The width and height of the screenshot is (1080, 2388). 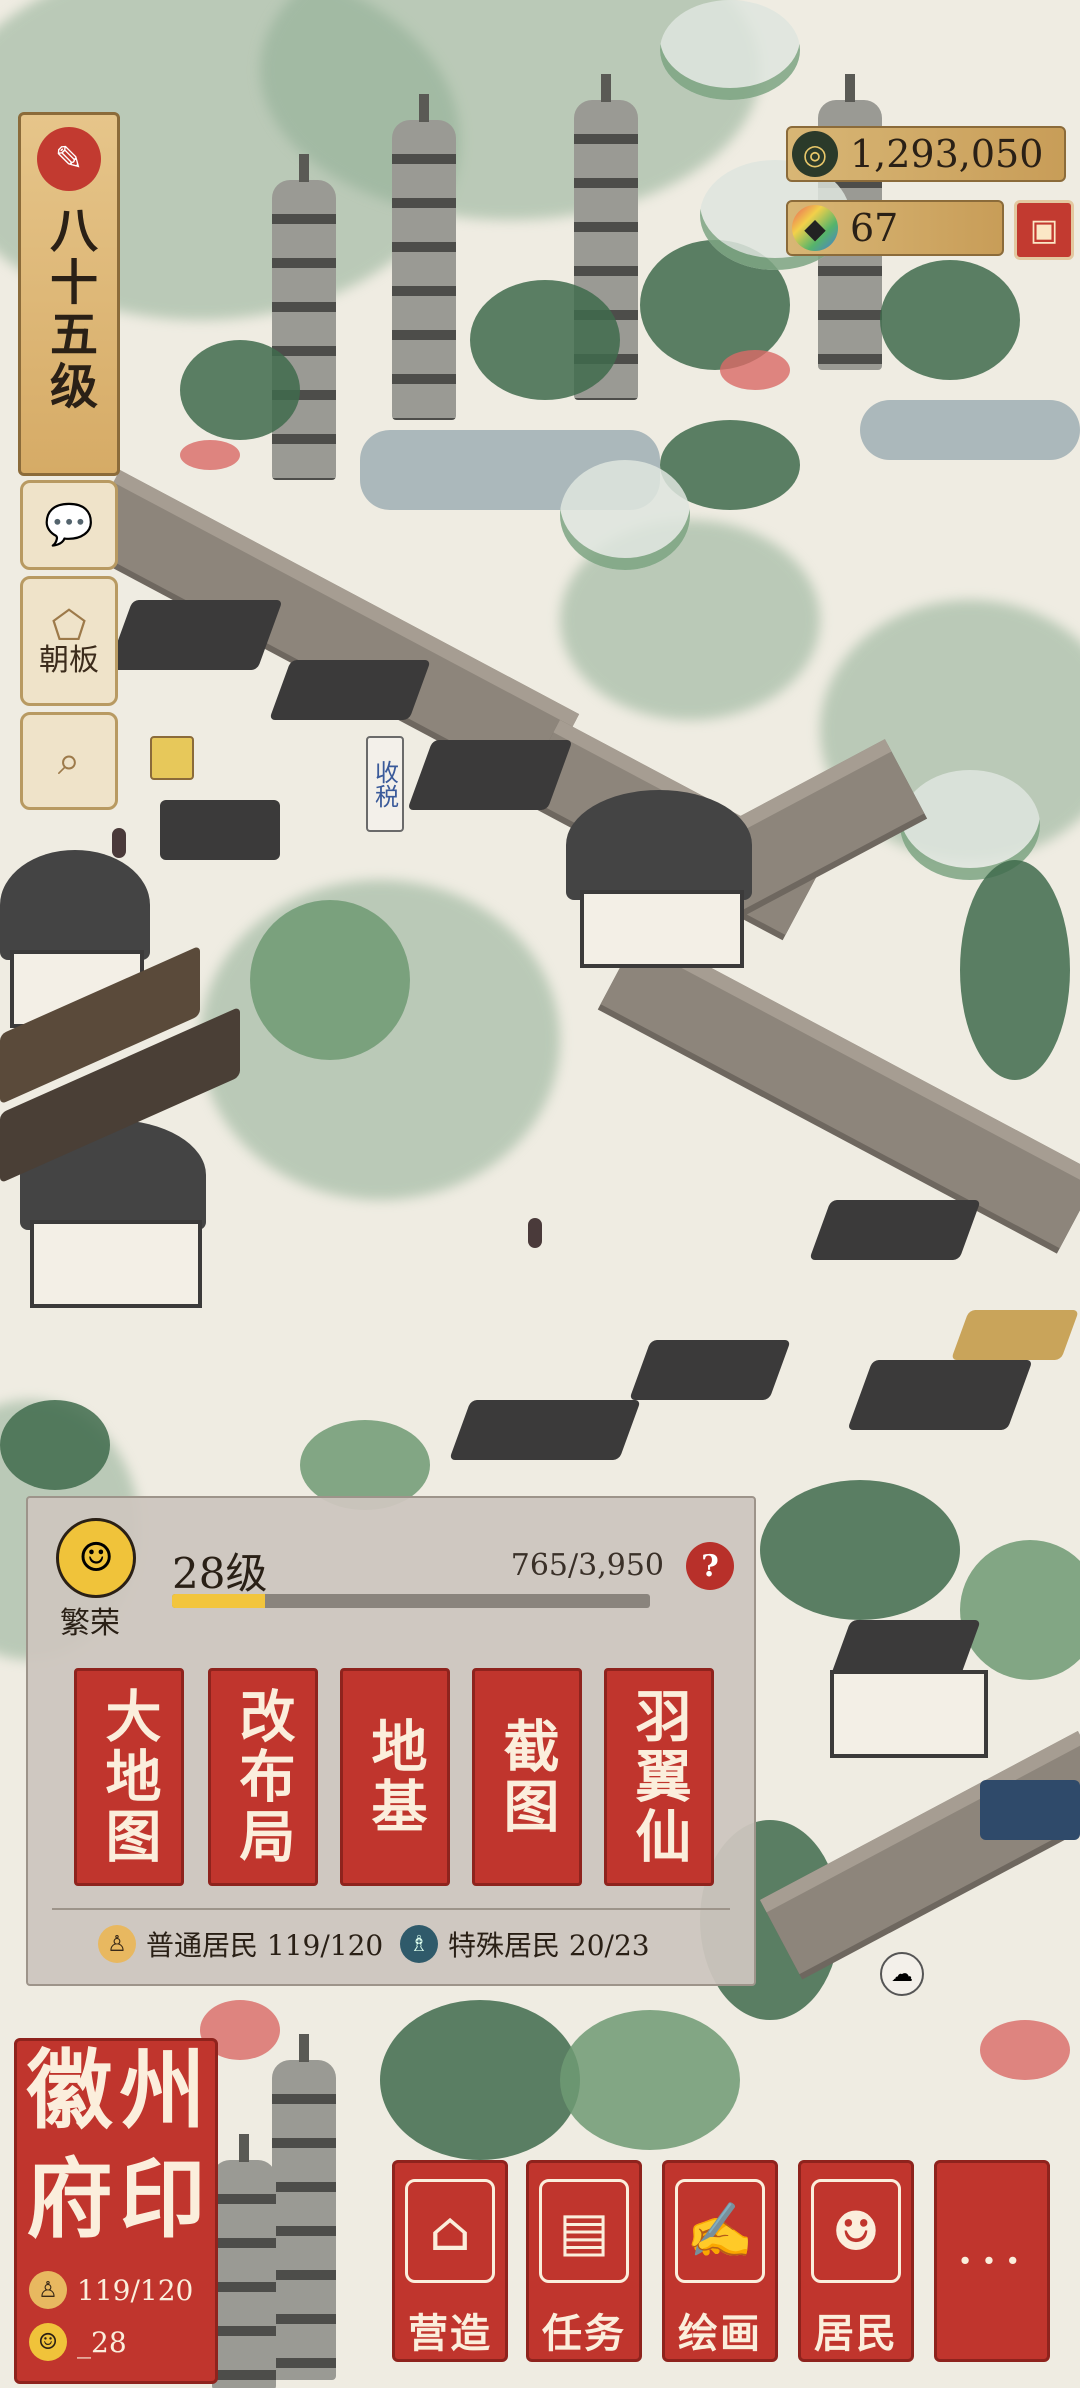 What do you see at coordinates (391, 1909) in the screenshot?
I see `divider` at bounding box center [391, 1909].